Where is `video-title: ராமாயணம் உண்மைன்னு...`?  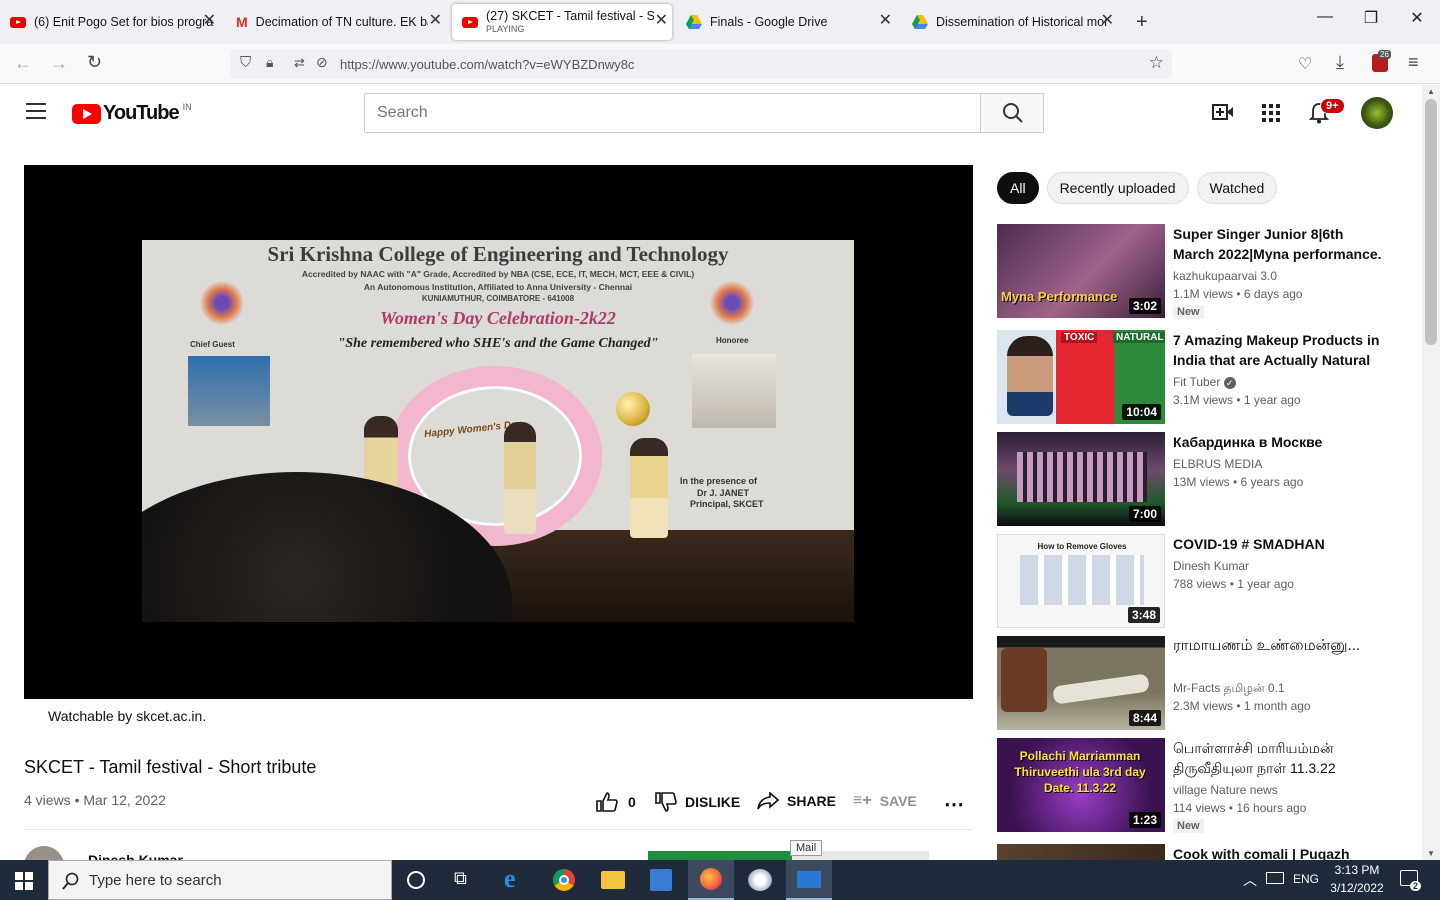
video-title: ராமாயணம் உண்மைன்னு... is located at coordinates (1278, 646).